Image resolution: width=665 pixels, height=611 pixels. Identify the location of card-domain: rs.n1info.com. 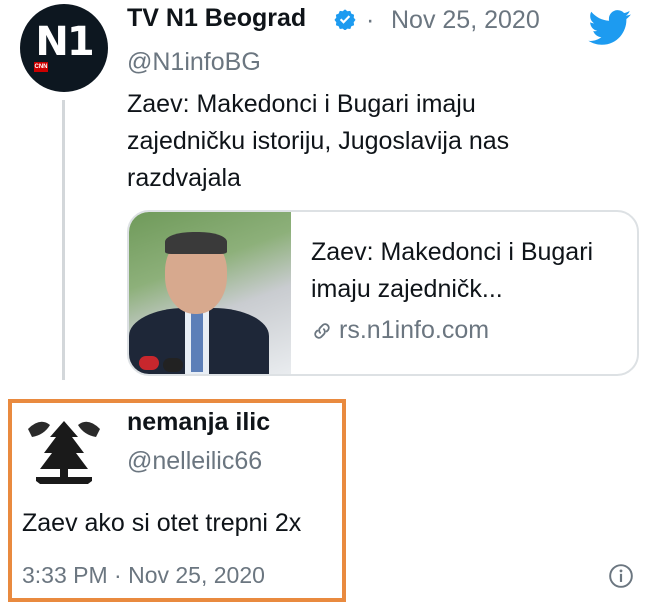
(414, 330).